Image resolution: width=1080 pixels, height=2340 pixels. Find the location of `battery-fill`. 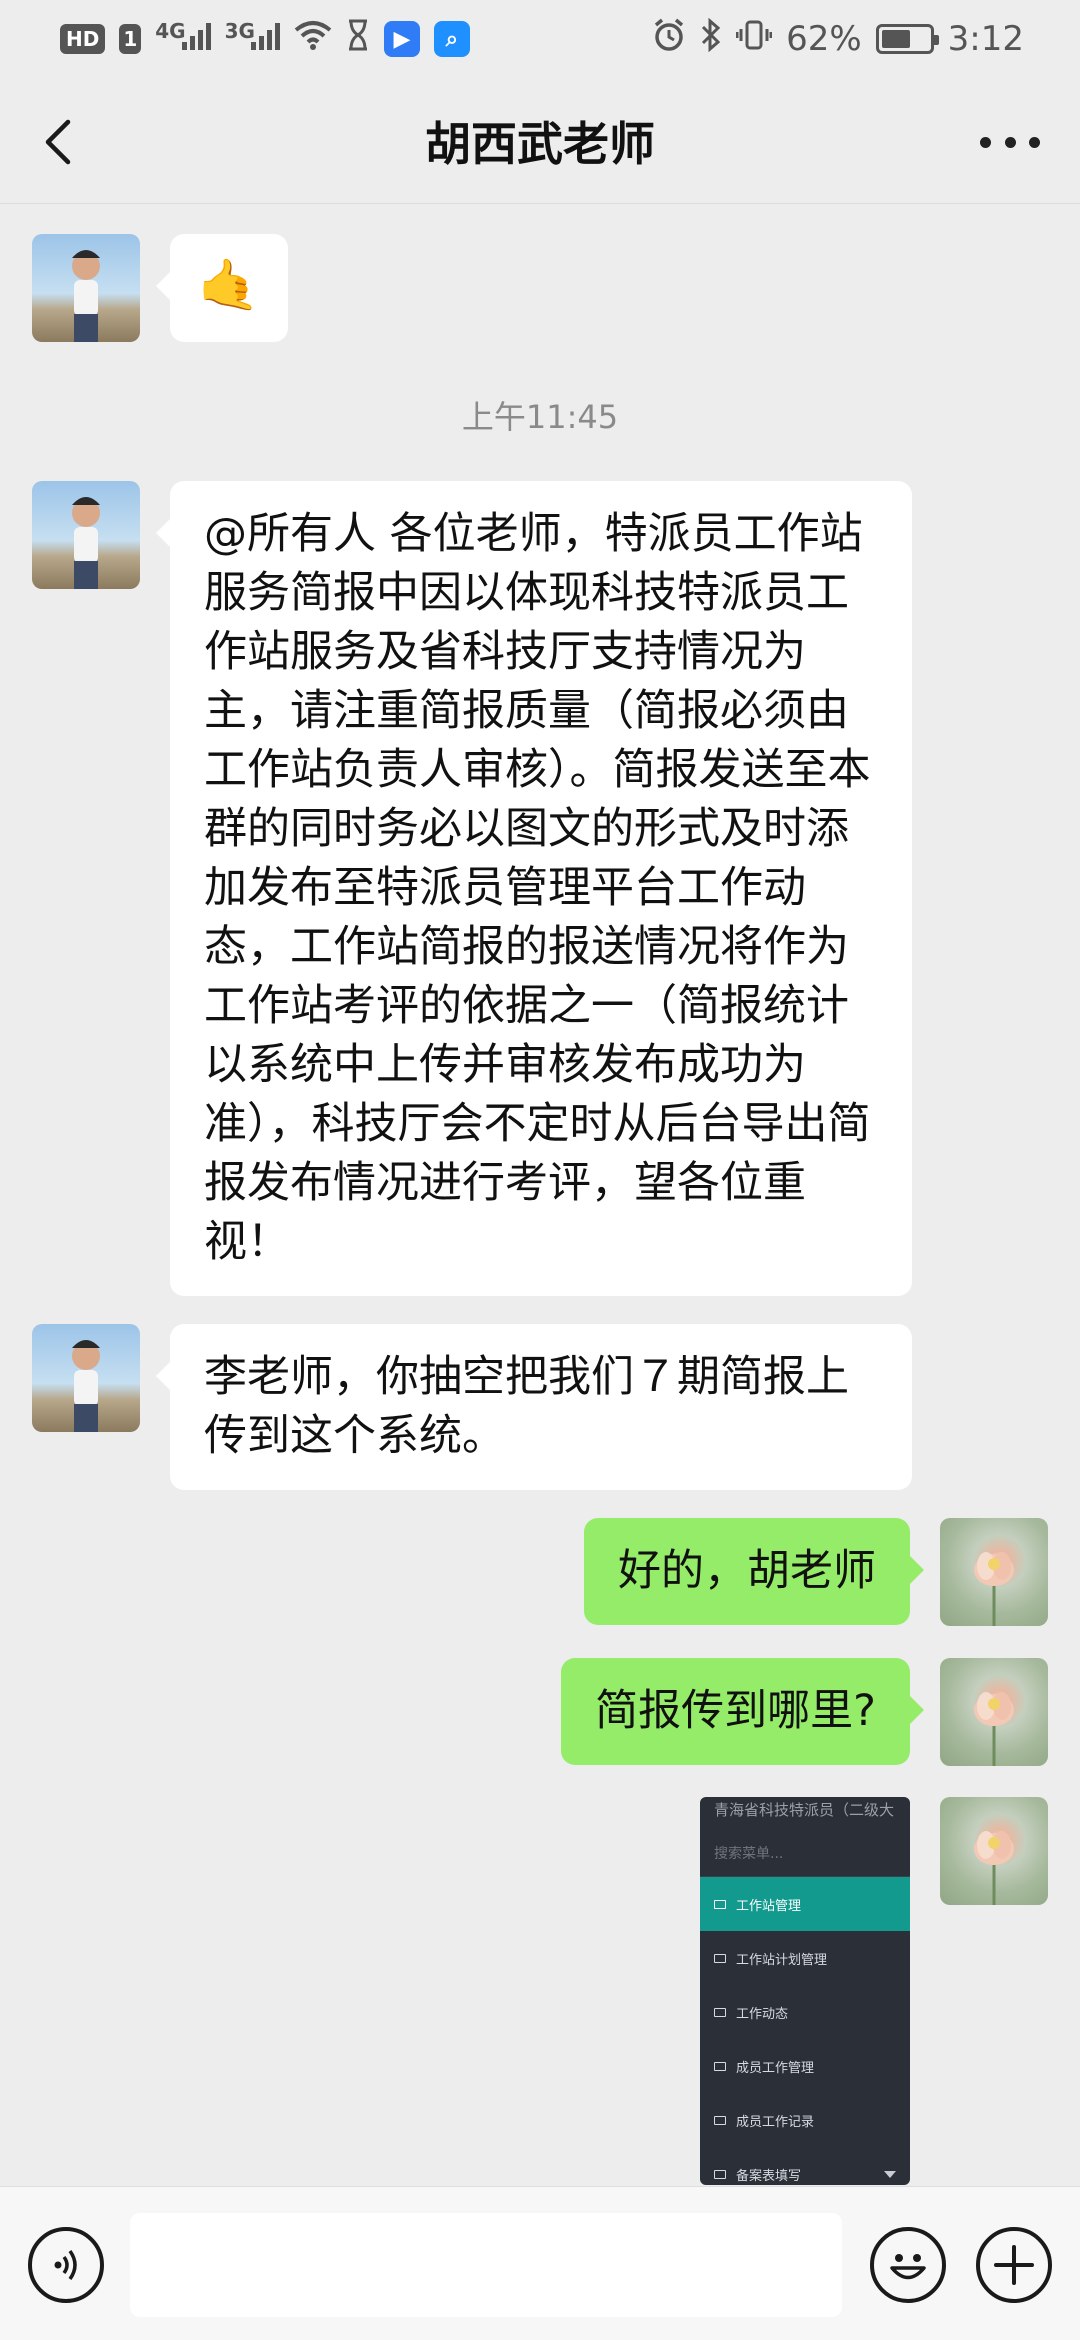

battery-fill is located at coordinates (896, 39).